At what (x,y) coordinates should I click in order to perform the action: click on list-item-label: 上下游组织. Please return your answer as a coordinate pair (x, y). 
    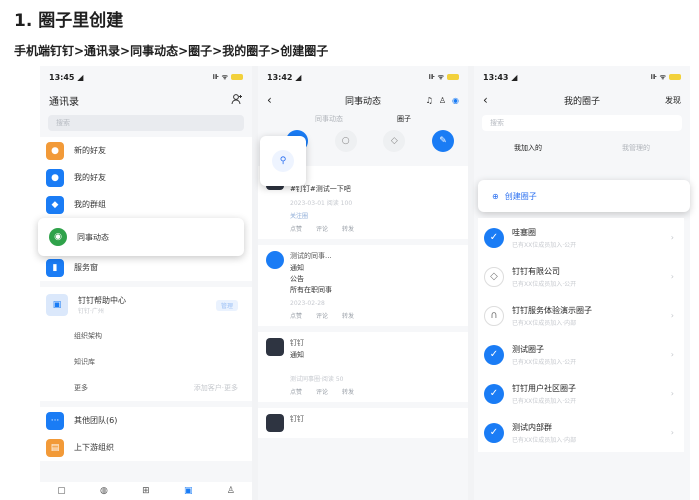
    Looking at the image, I should click on (94, 447).